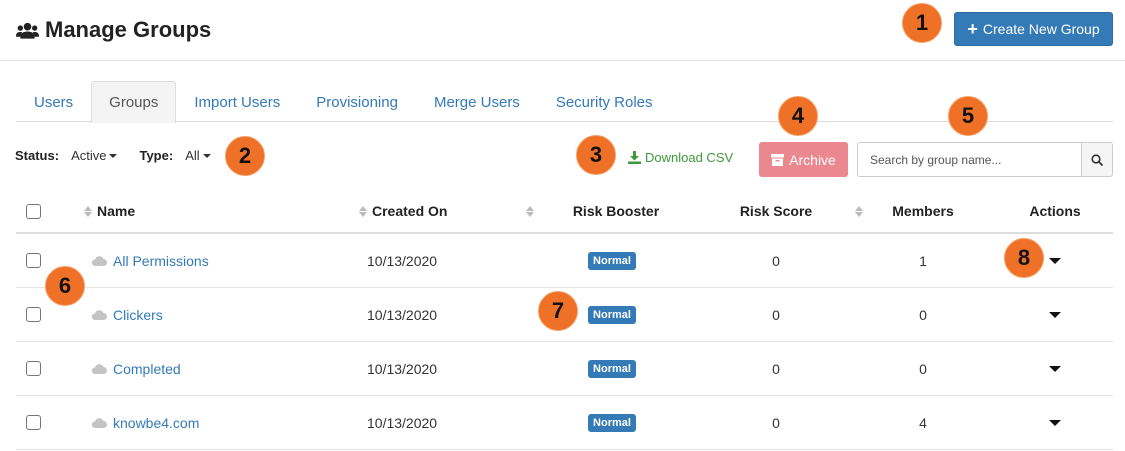 The width and height of the screenshot is (1125, 451). What do you see at coordinates (812, 159) in the screenshot?
I see `archive-label: Archive` at bounding box center [812, 159].